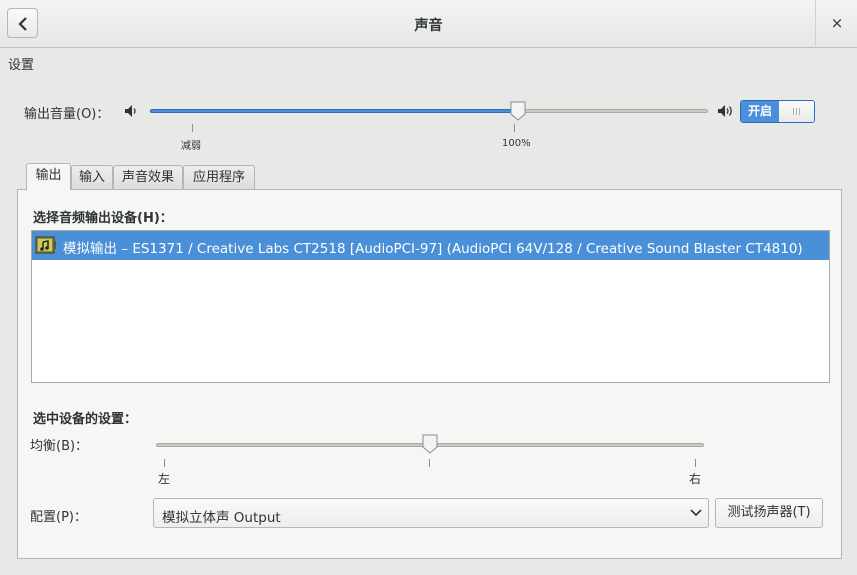  Describe the element at coordinates (516, 143) in the screenshot. I see `tick-100-label: 100%` at that location.